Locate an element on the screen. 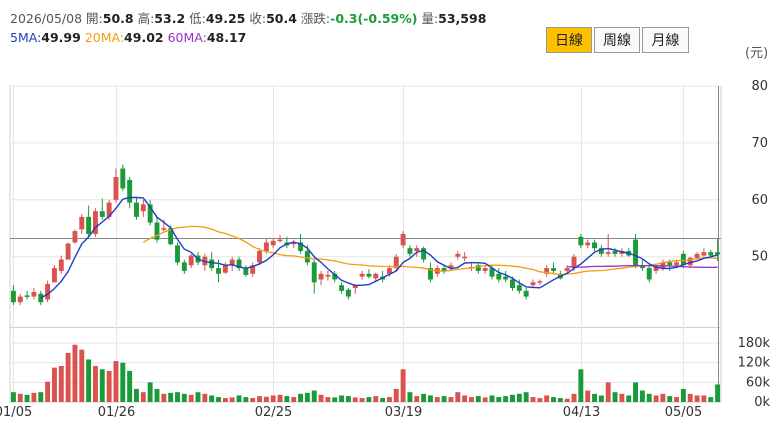  date-tick-label: 03/19 is located at coordinates (403, 412).